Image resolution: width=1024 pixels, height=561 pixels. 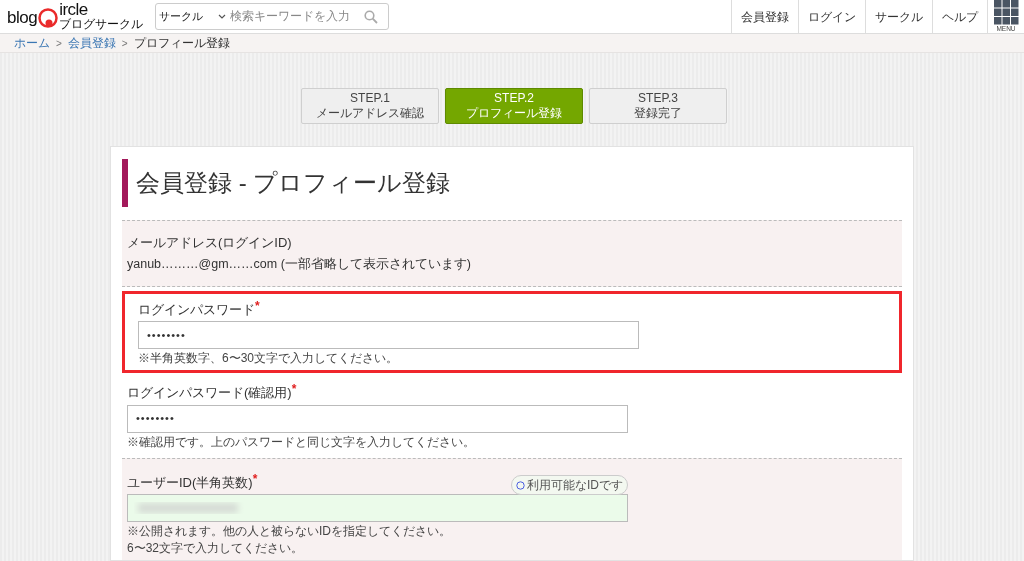 I want to click on grid-icon, so click(x=1006, y=13).